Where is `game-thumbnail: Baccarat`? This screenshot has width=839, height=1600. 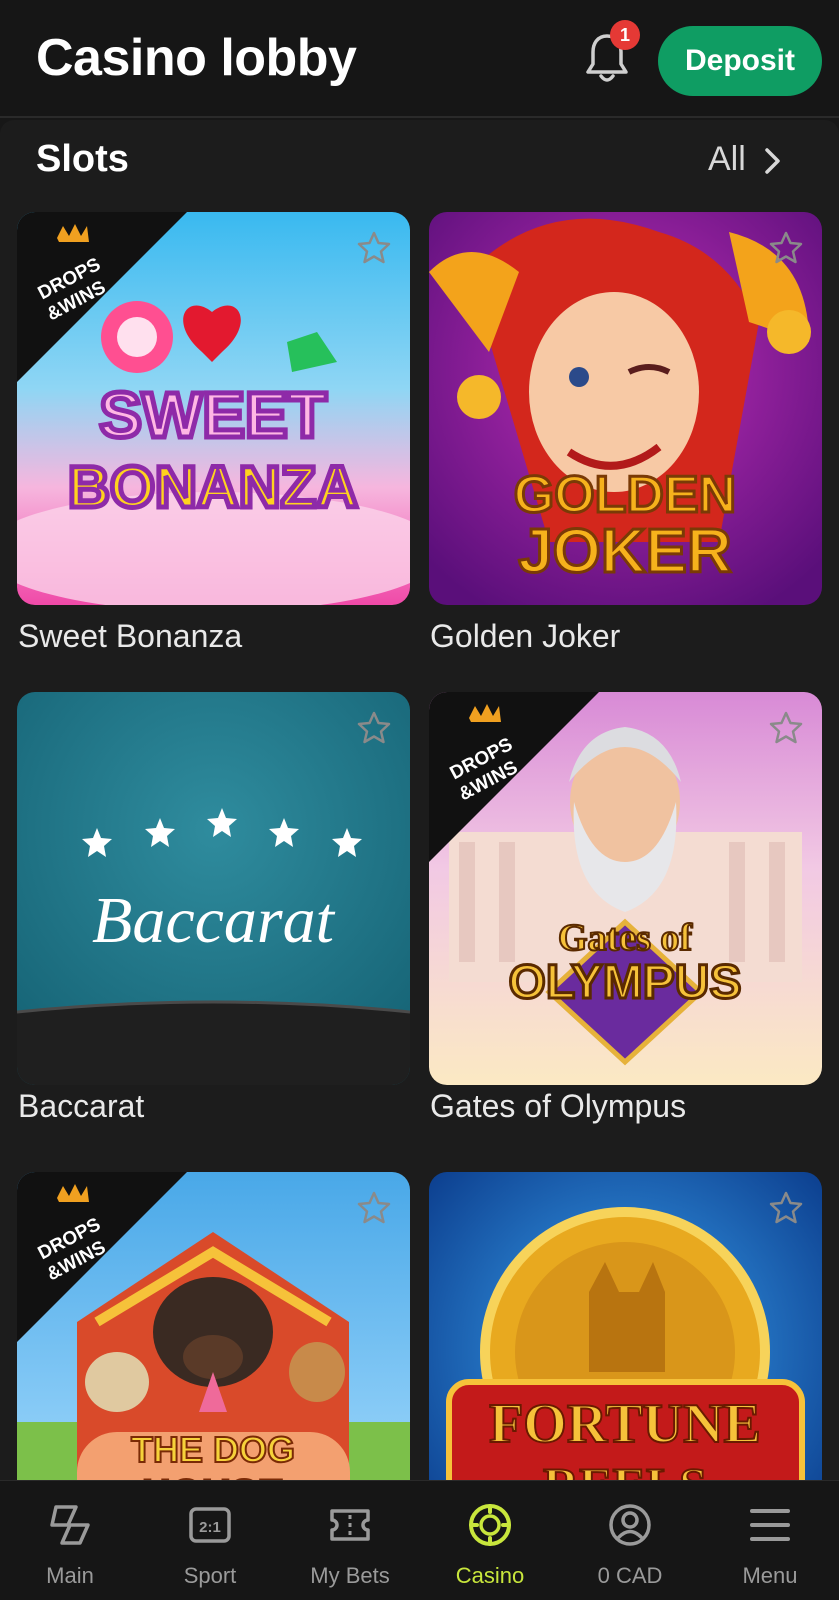 game-thumbnail: Baccarat is located at coordinates (213, 888).